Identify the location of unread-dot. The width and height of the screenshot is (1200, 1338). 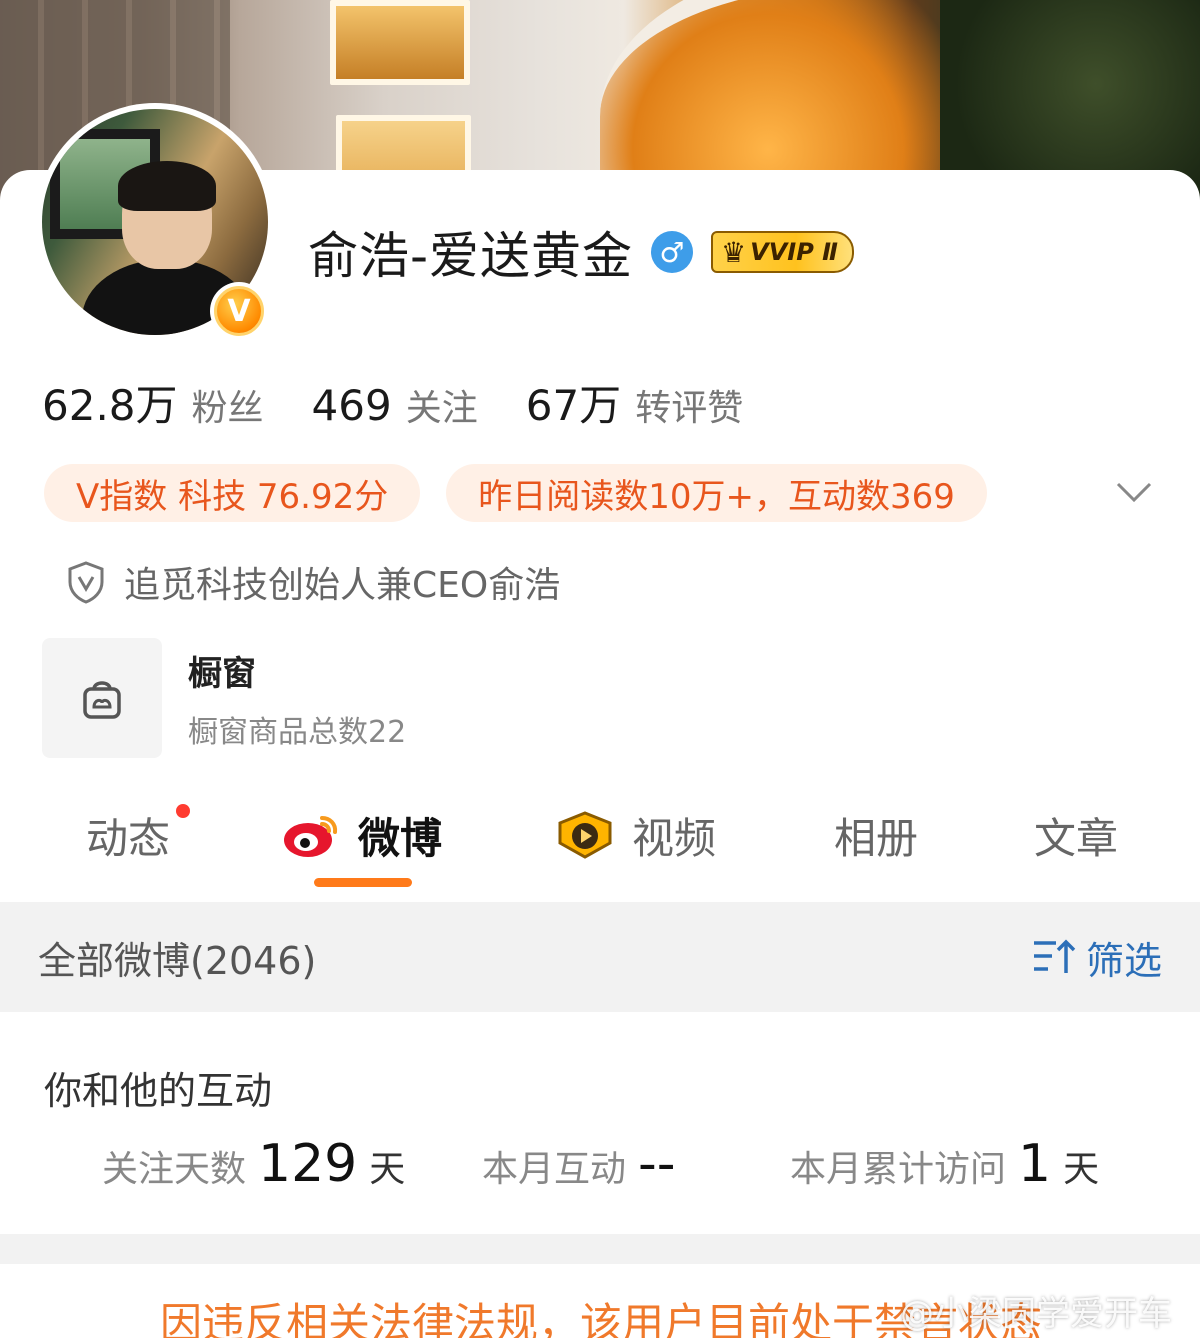
(183, 811).